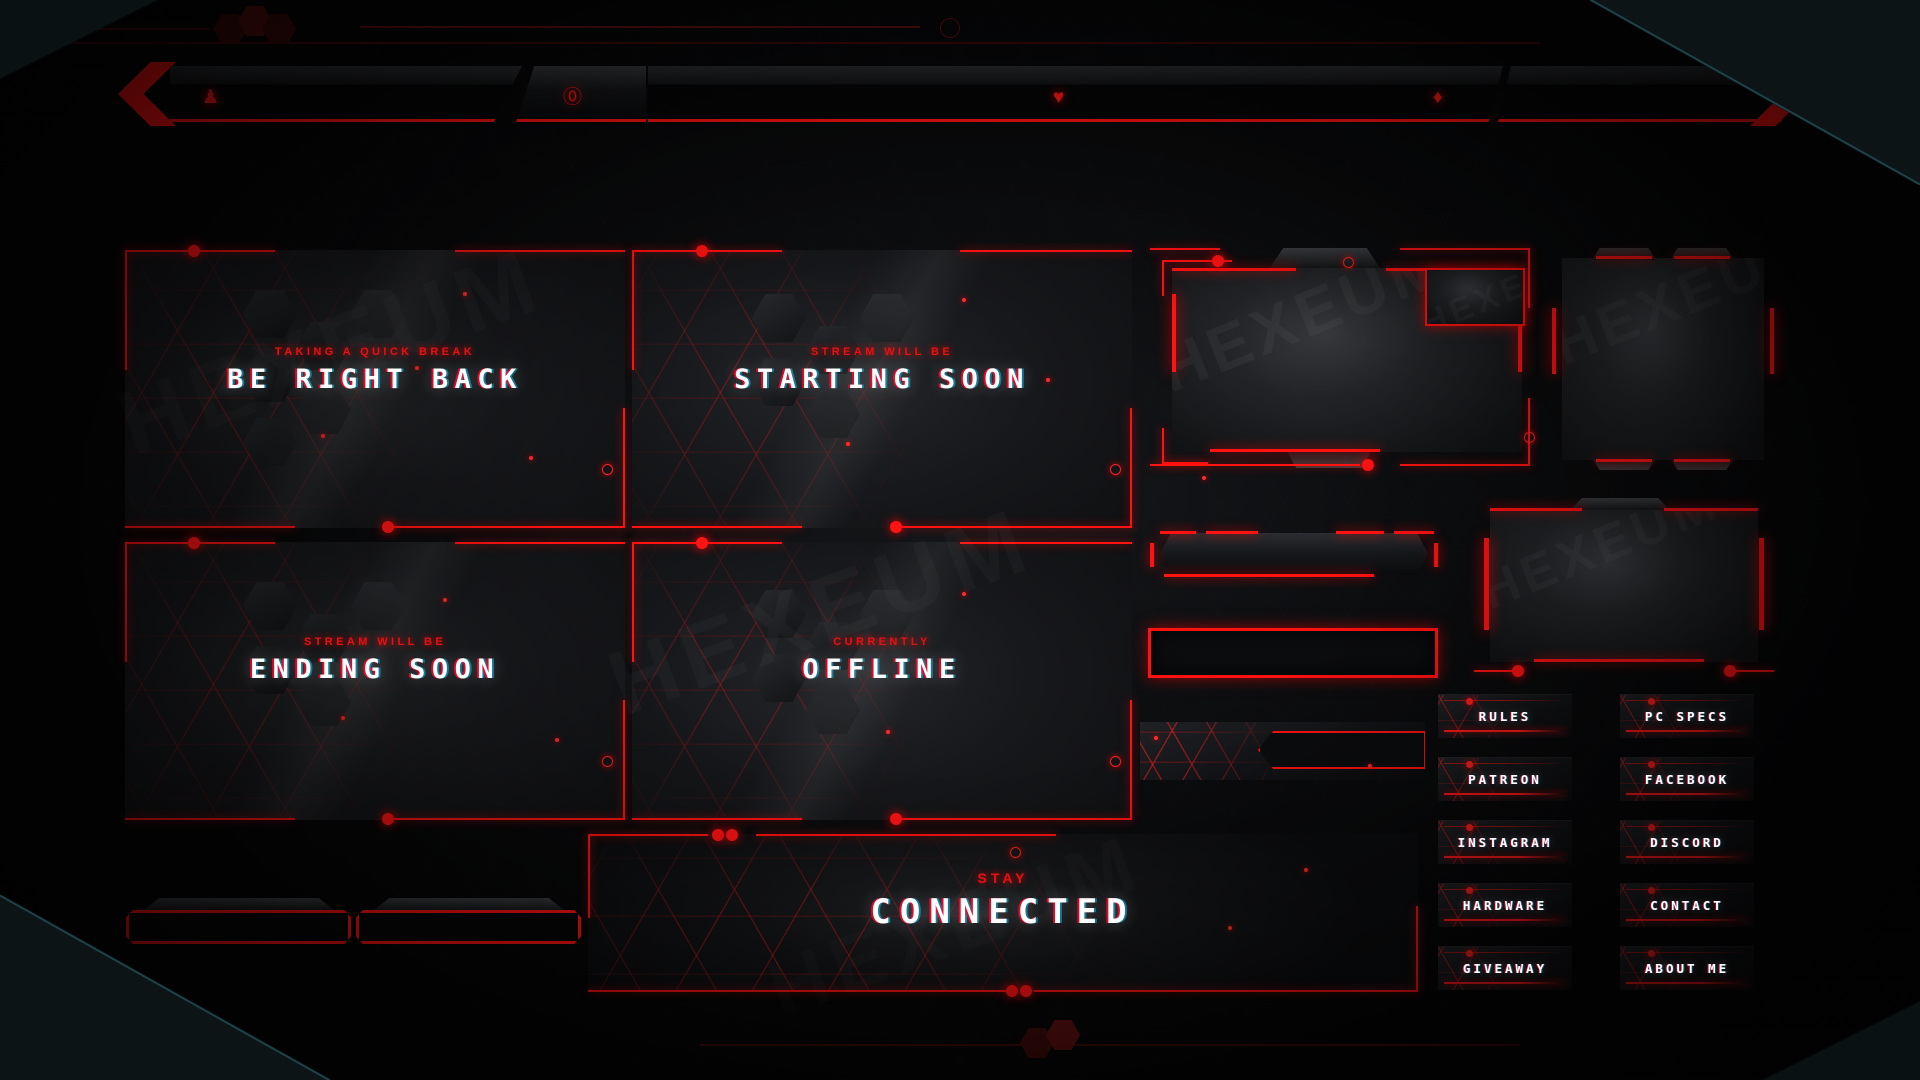  What do you see at coordinates (1529, 278) in the screenshot?
I see `camgroup-bracket` at bounding box center [1529, 278].